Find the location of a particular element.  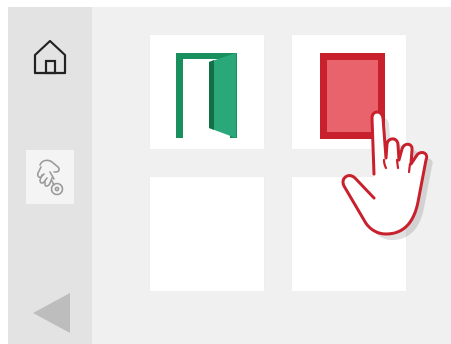

assist-button is located at coordinates (50, 177).